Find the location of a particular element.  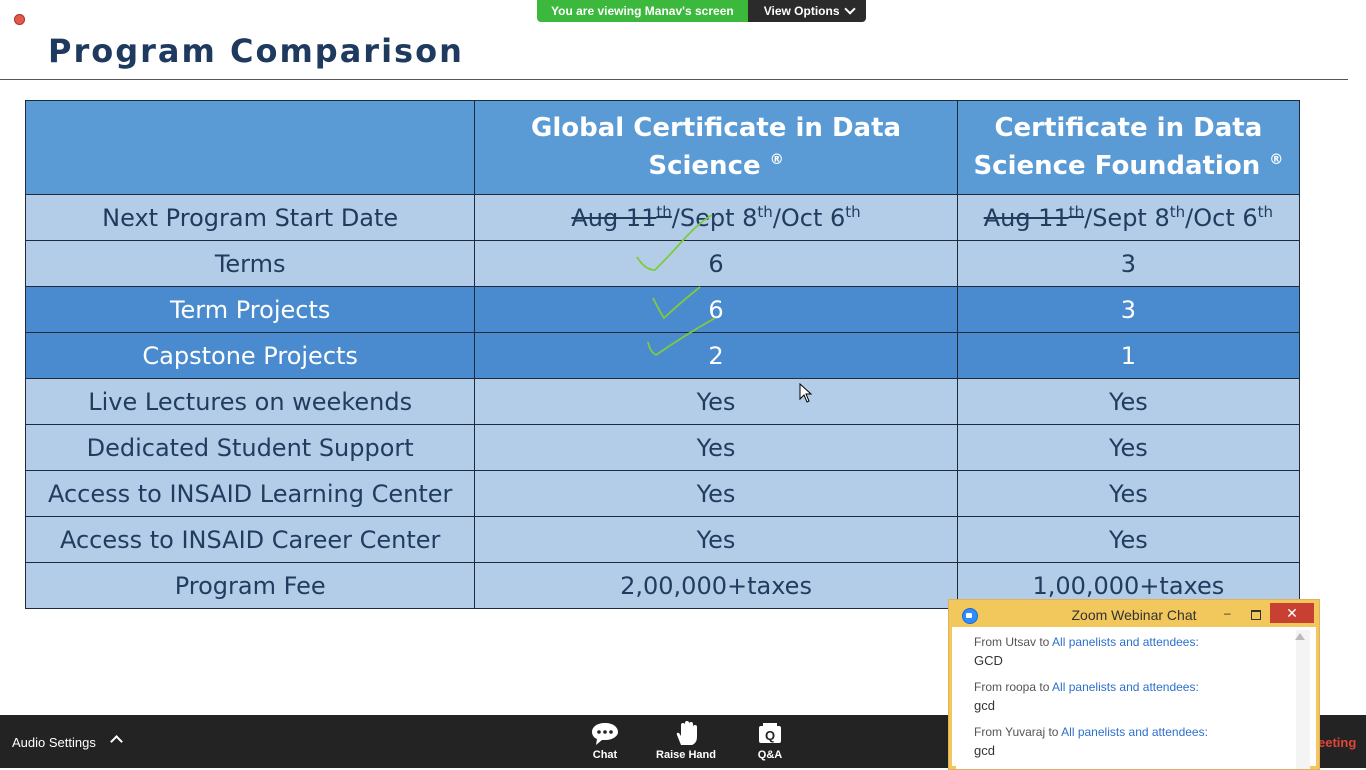

row-label: Access to INSAID Career Center is located at coordinates (250, 539).